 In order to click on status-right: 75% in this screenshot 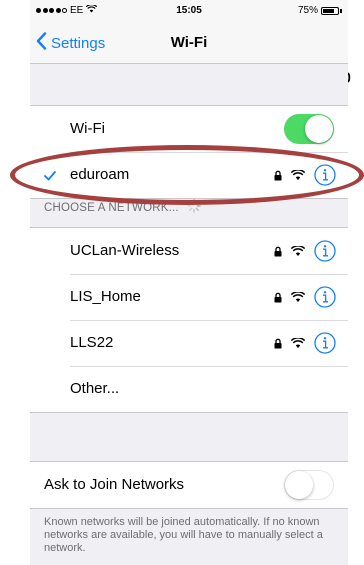, I will do `click(320, 10)`.